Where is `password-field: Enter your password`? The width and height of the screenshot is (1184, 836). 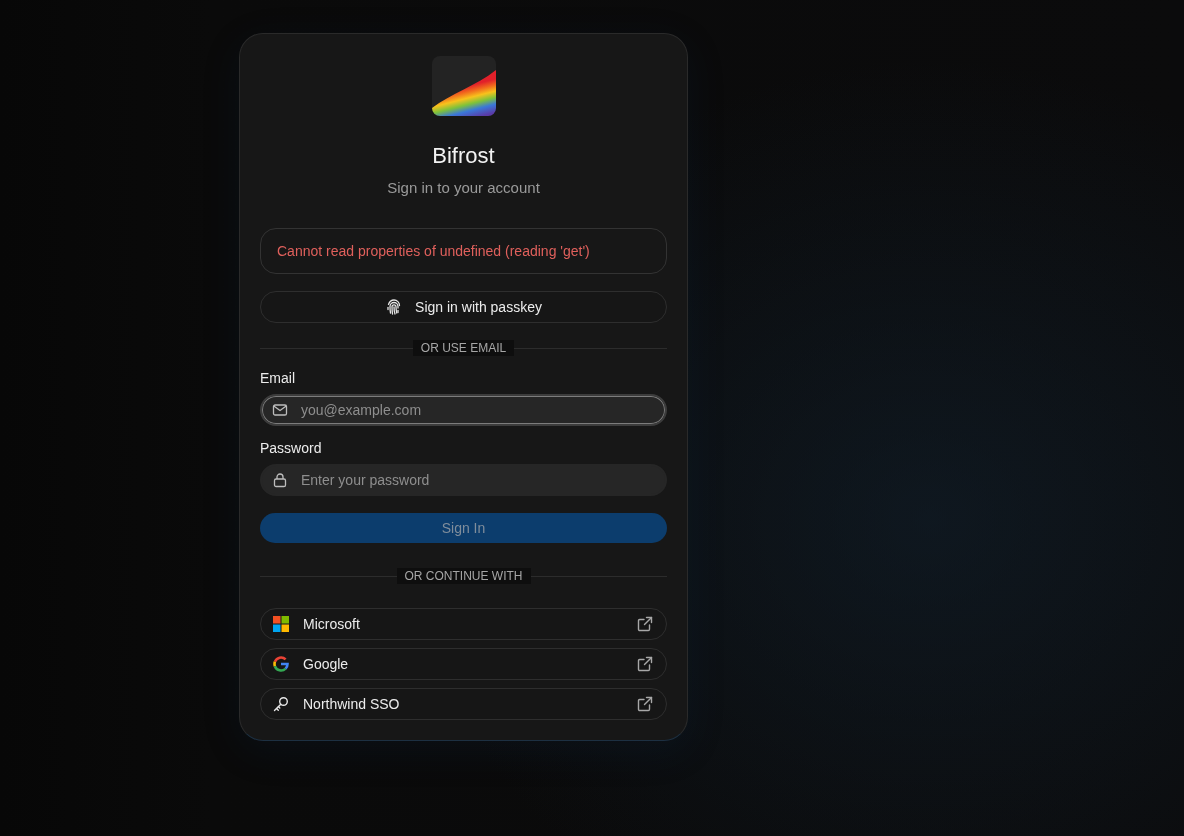 password-field: Enter your password is located at coordinates (463, 480).